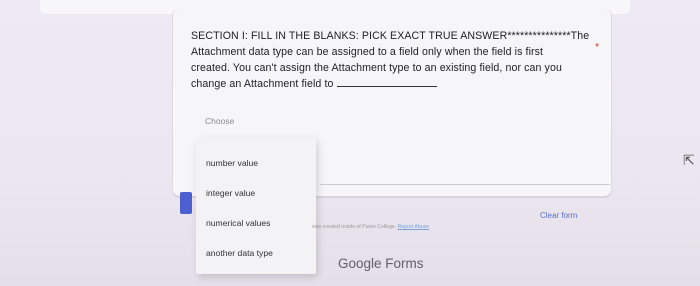  I want to click on google-forms-logo: Google Forms, so click(381, 263).